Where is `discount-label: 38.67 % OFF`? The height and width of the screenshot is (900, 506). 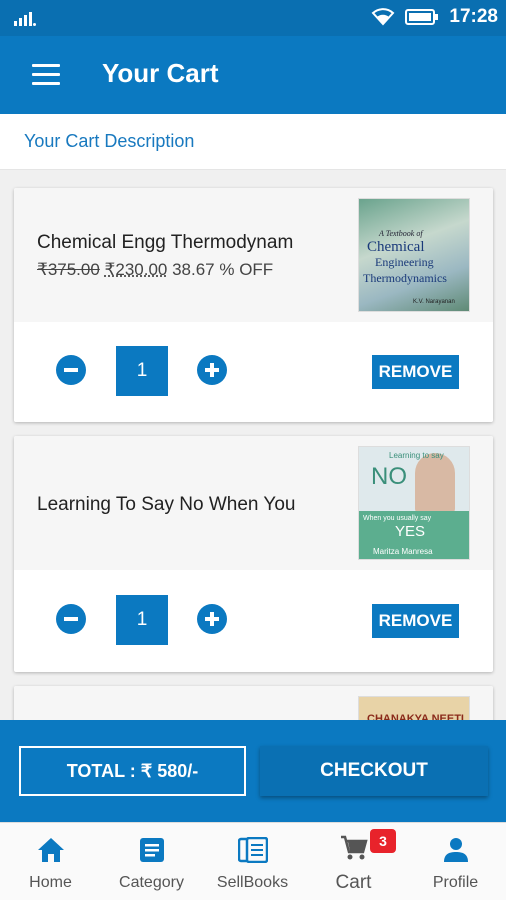 discount-label: 38.67 % OFF is located at coordinates (223, 269).